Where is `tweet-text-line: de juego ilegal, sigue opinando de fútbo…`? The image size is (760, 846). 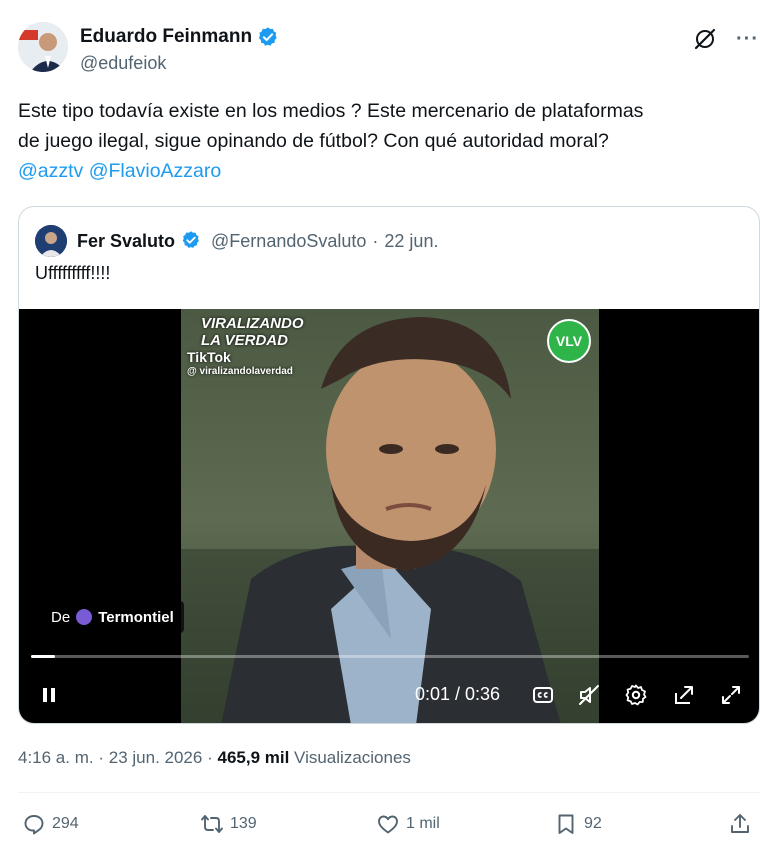
tweet-text-line: de juego ilegal, sigue opinando de fútbo… is located at coordinates (313, 141).